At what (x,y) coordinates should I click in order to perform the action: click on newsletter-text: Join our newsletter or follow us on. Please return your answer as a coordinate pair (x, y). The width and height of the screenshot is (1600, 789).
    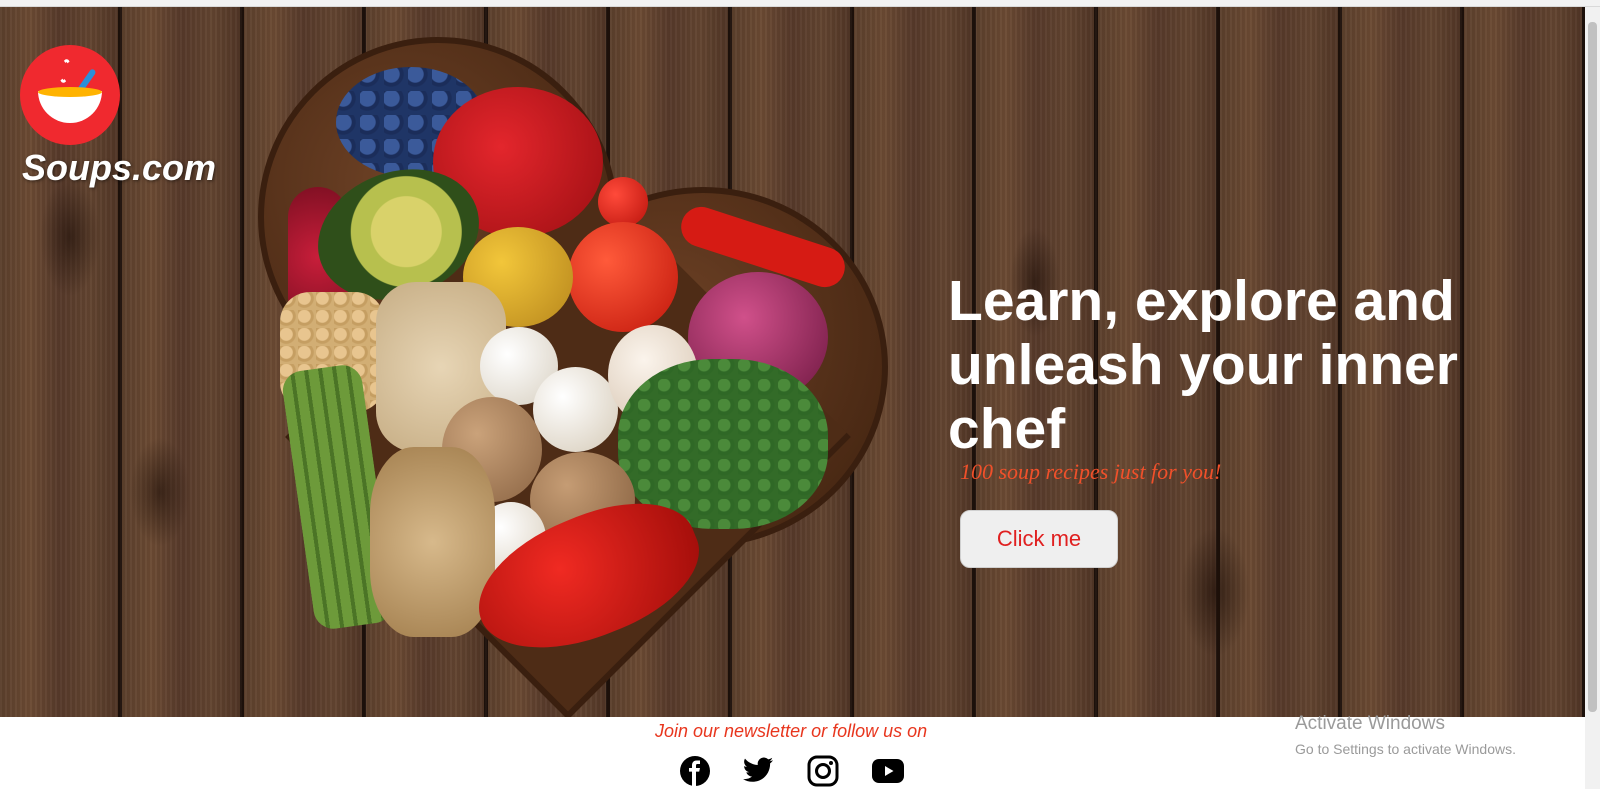
    Looking at the image, I should click on (791, 731).